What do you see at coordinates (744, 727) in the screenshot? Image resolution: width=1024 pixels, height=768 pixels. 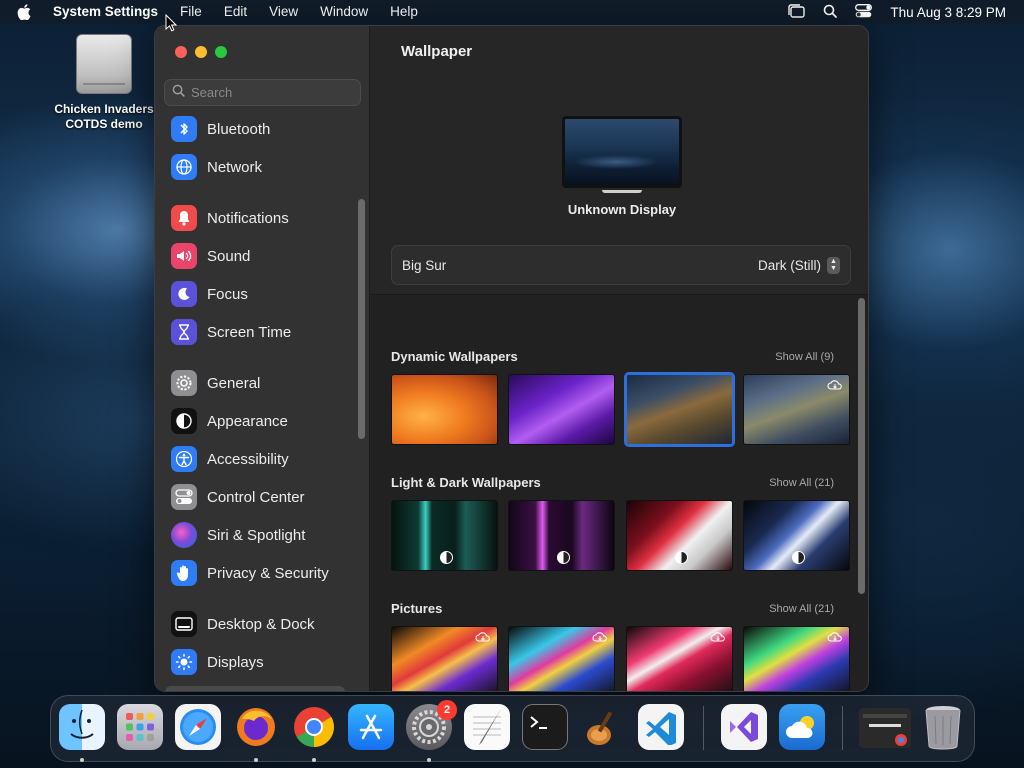 I see `dock-visual-studio` at bounding box center [744, 727].